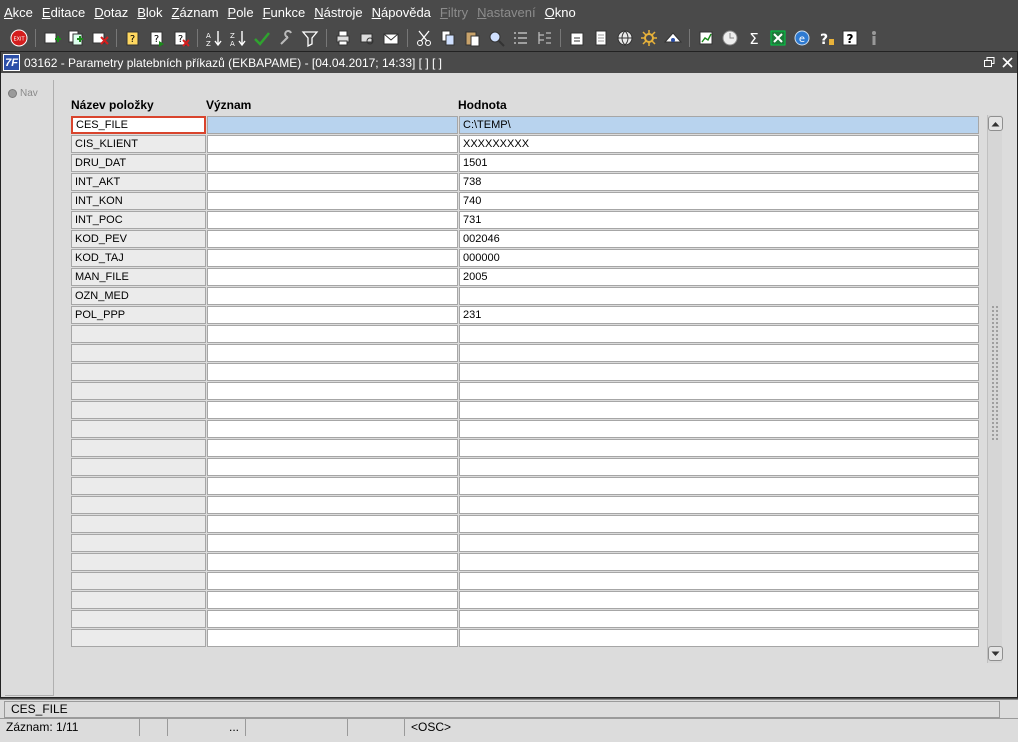  Describe the element at coordinates (719, 220) in the screenshot. I see `parameter-value-cell: 731` at that location.